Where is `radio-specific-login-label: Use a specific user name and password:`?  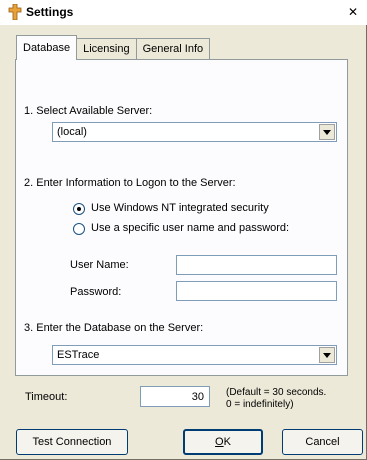 radio-specific-login-label: Use a specific user name and password: is located at coordinates (190, 228).